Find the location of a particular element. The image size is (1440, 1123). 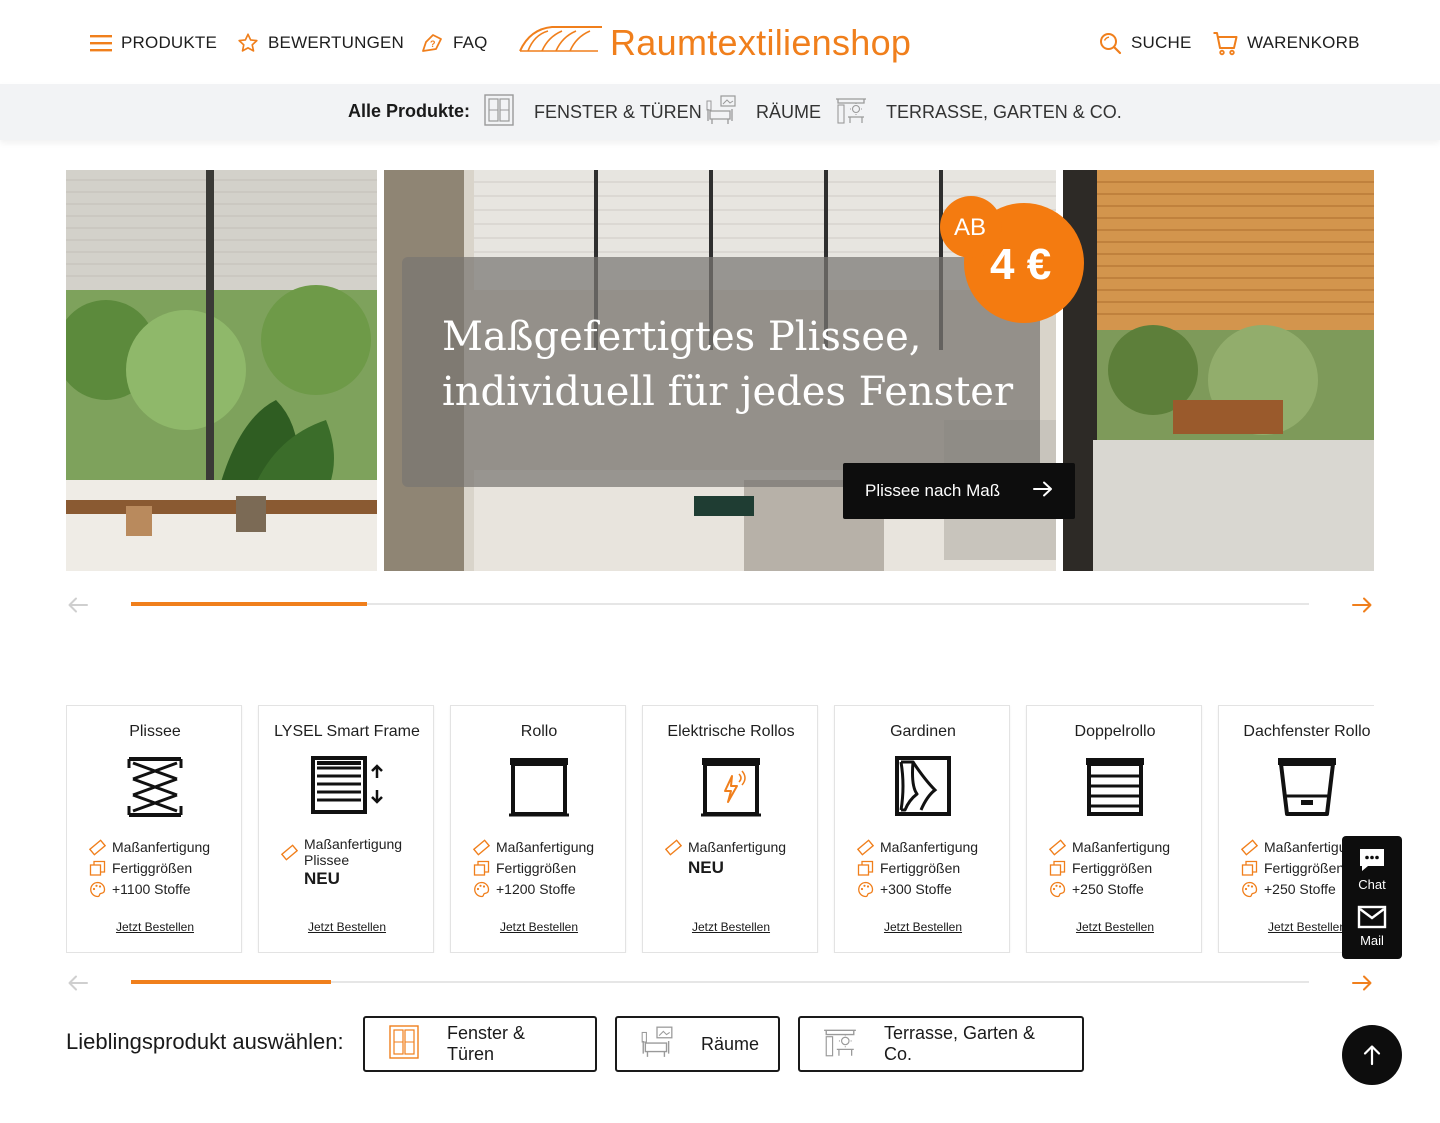

arrow-right-icon is located at coordinates (1043, 491).